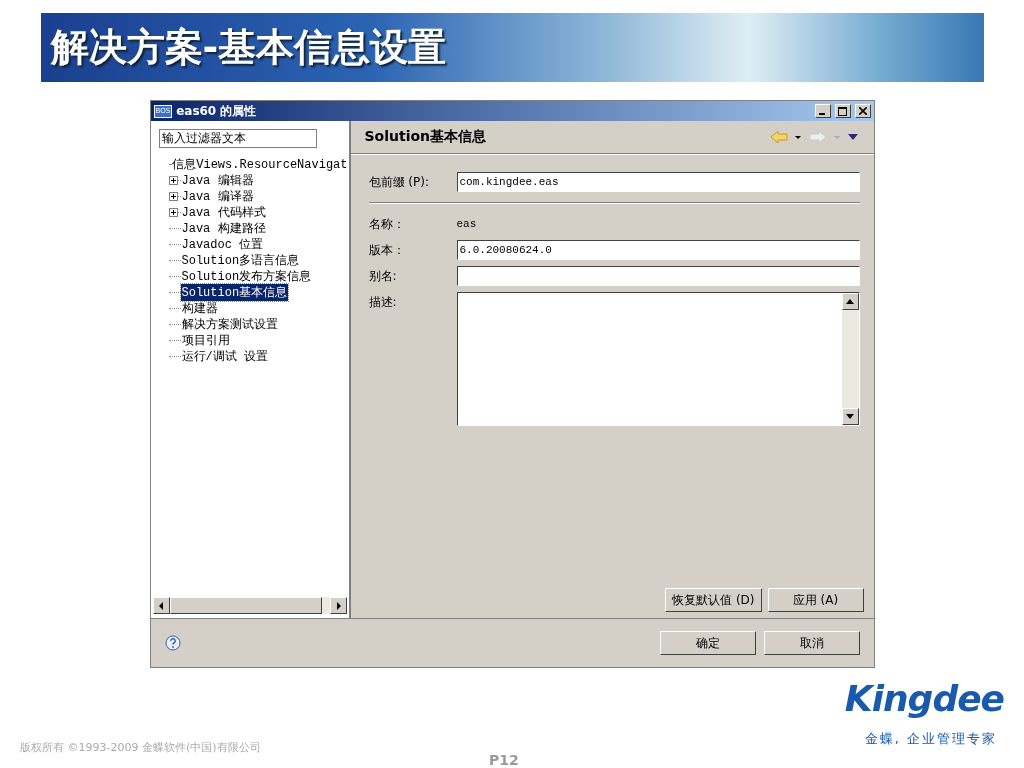  Describe the element at coordinates (383, 276) in the screenshot. I see `field-label: 别名:` at that location.